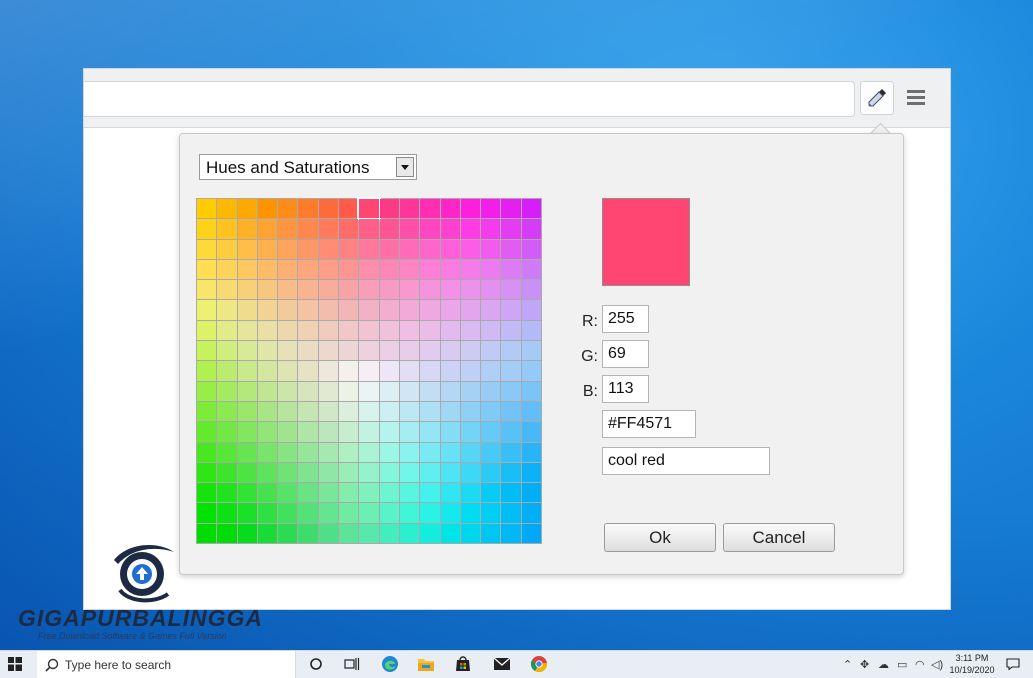 The width and height of the screenshot is (1033, 678). Describe the element at coordinates (15, 664) in the screenshot. I see `windows-start-icon` at that location.